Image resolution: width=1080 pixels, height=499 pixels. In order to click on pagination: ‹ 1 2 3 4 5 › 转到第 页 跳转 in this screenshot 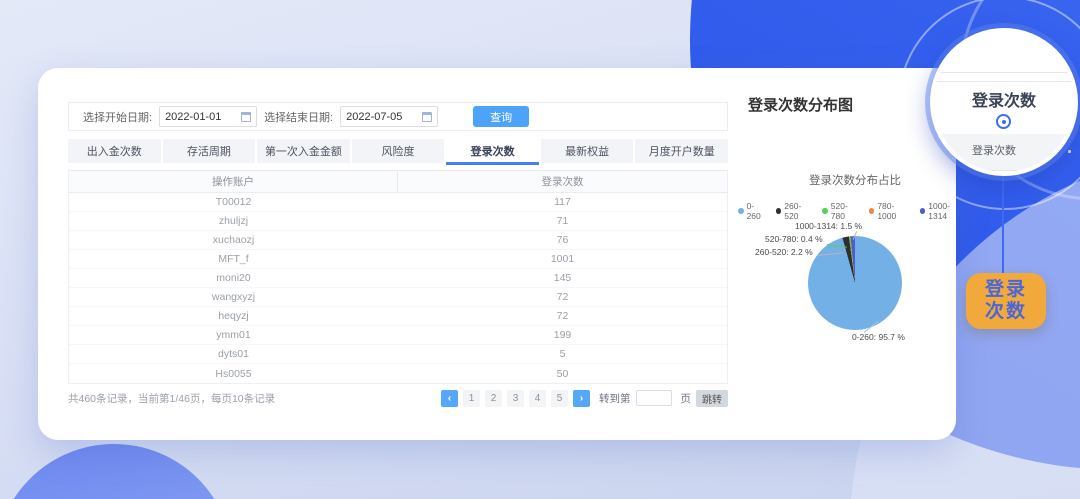, I will do `click(584, 398)`.